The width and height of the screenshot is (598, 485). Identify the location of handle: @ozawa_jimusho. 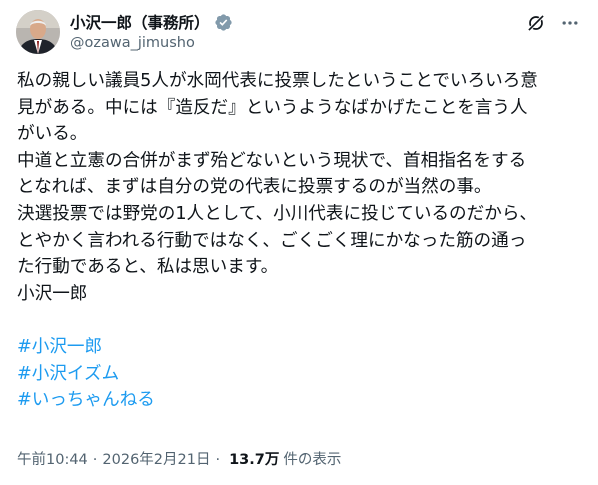
(151, 43).